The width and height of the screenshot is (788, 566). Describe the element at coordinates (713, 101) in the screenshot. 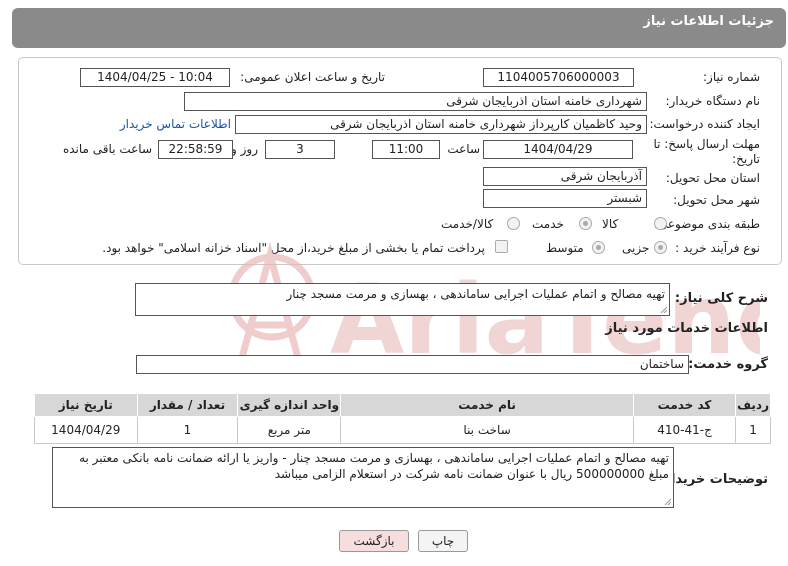

I see `buyer-org-label: نام دستگاه خریدار:` at that location.